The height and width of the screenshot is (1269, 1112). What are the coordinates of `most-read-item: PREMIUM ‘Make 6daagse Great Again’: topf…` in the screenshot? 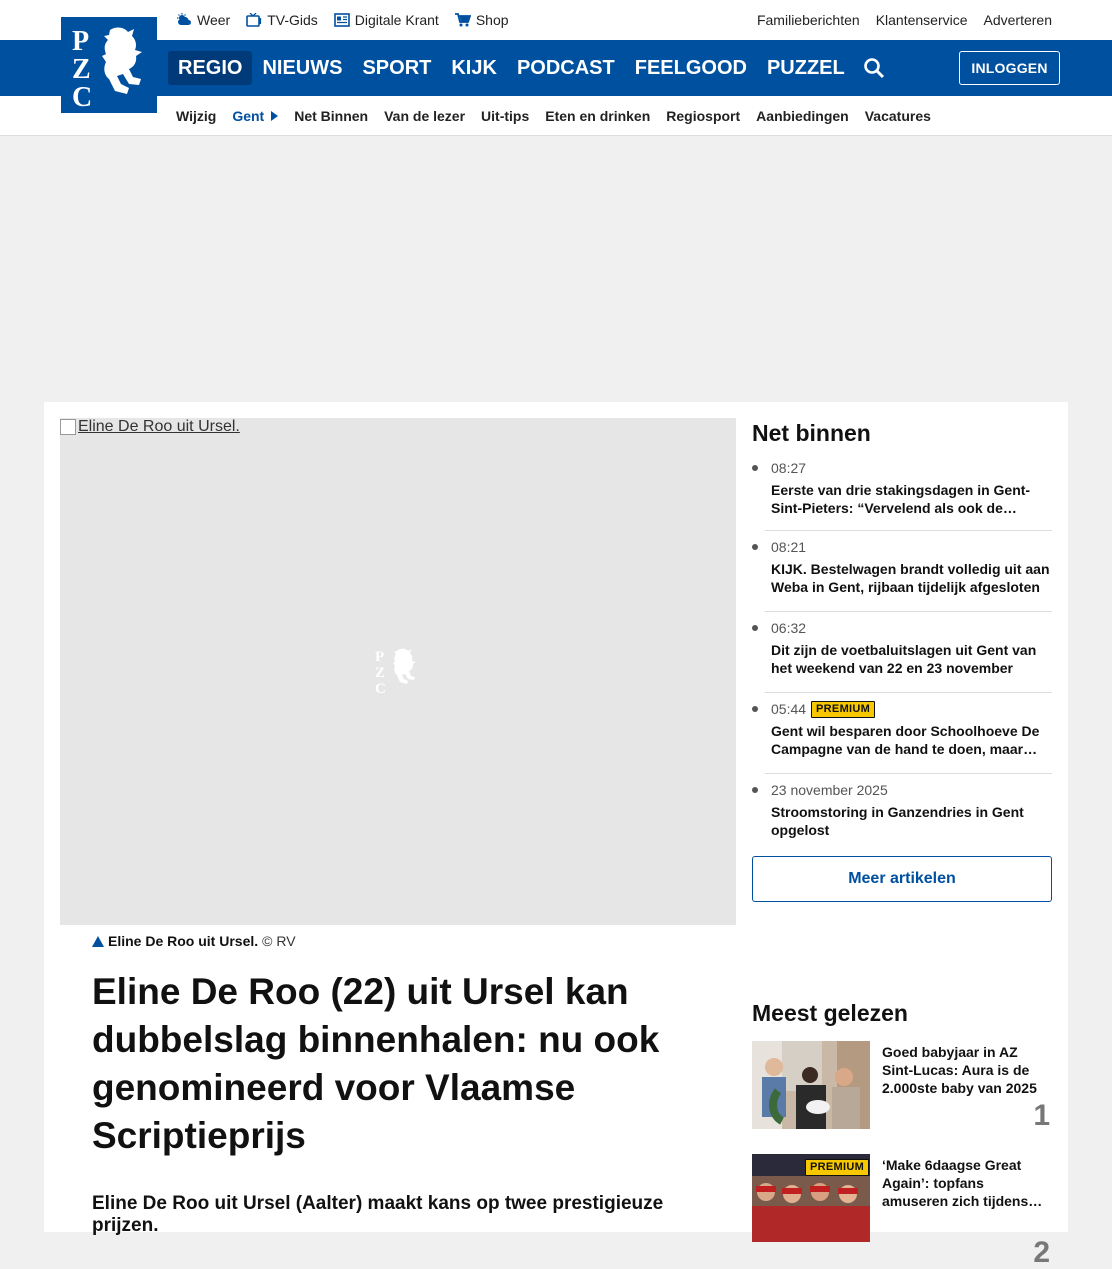 It's located at (902, 1211).